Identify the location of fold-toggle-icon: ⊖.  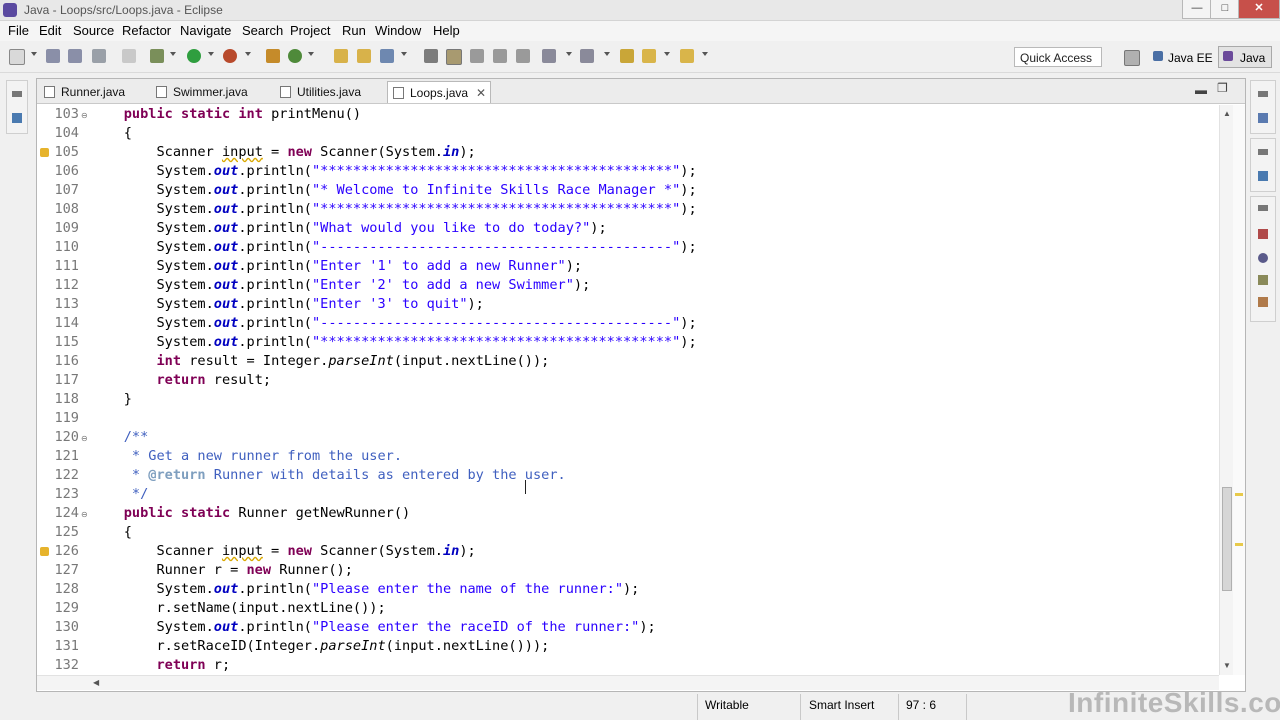
(84, 115).